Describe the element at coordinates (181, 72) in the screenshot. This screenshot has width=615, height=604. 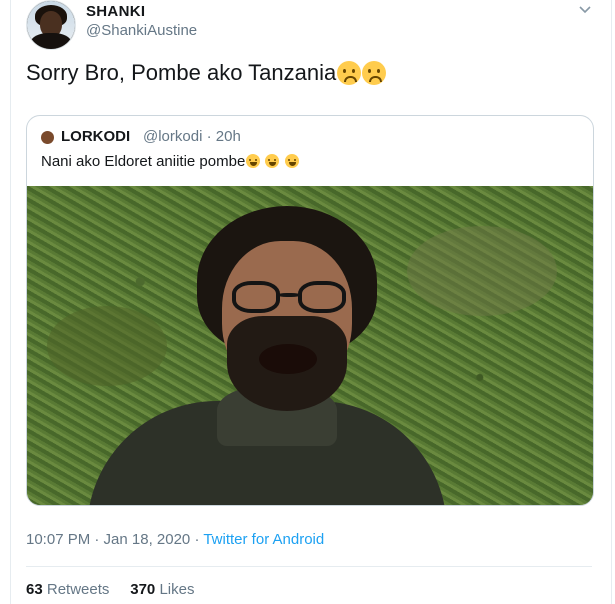
I see `tweet-text-body: Sorry Bro, Pombe ako Tanzania` at that location.